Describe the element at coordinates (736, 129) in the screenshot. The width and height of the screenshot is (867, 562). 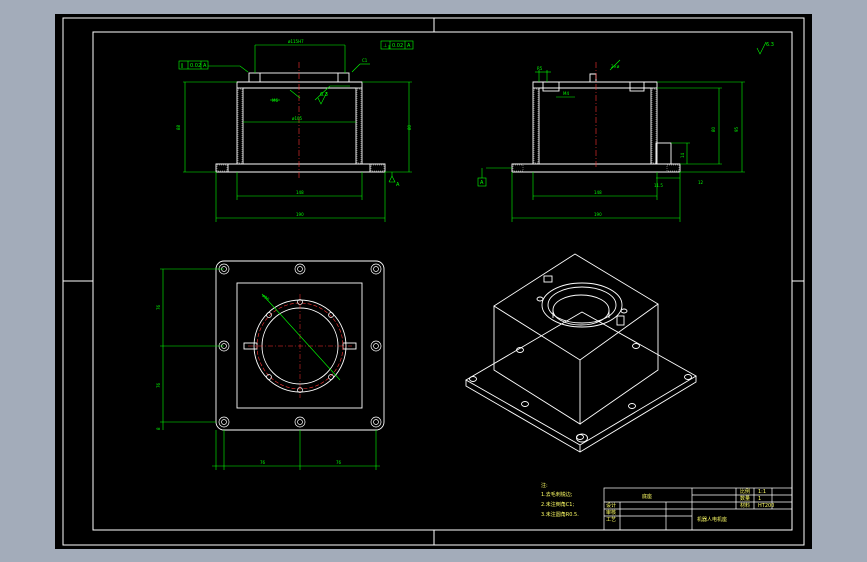
I see `svg-text: 95` at that location.